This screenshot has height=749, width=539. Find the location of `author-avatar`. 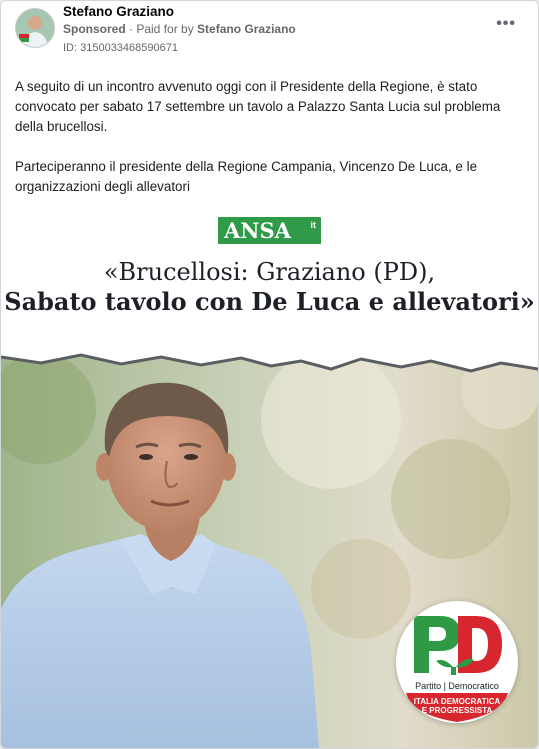

author-avatar is located at coordinates (35, 28).